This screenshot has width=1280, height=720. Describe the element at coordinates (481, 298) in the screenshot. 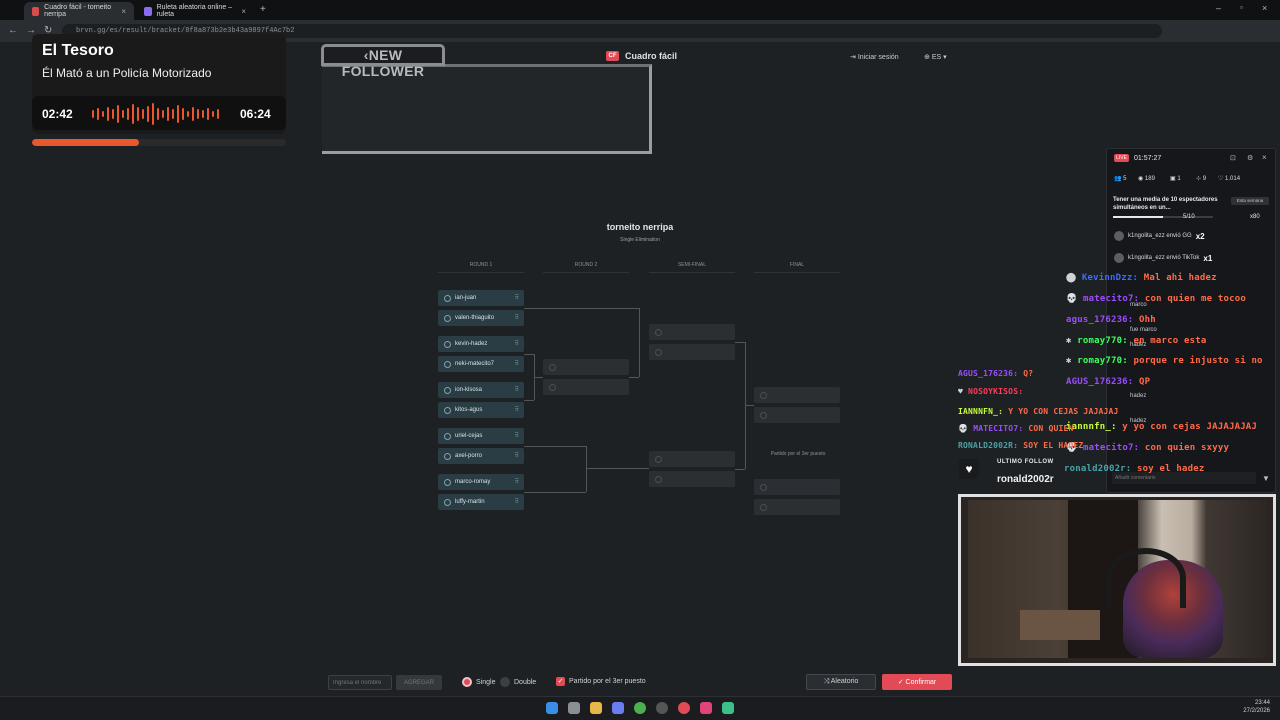

I see `bracket-slot: ian-juan ⠿` at that location.